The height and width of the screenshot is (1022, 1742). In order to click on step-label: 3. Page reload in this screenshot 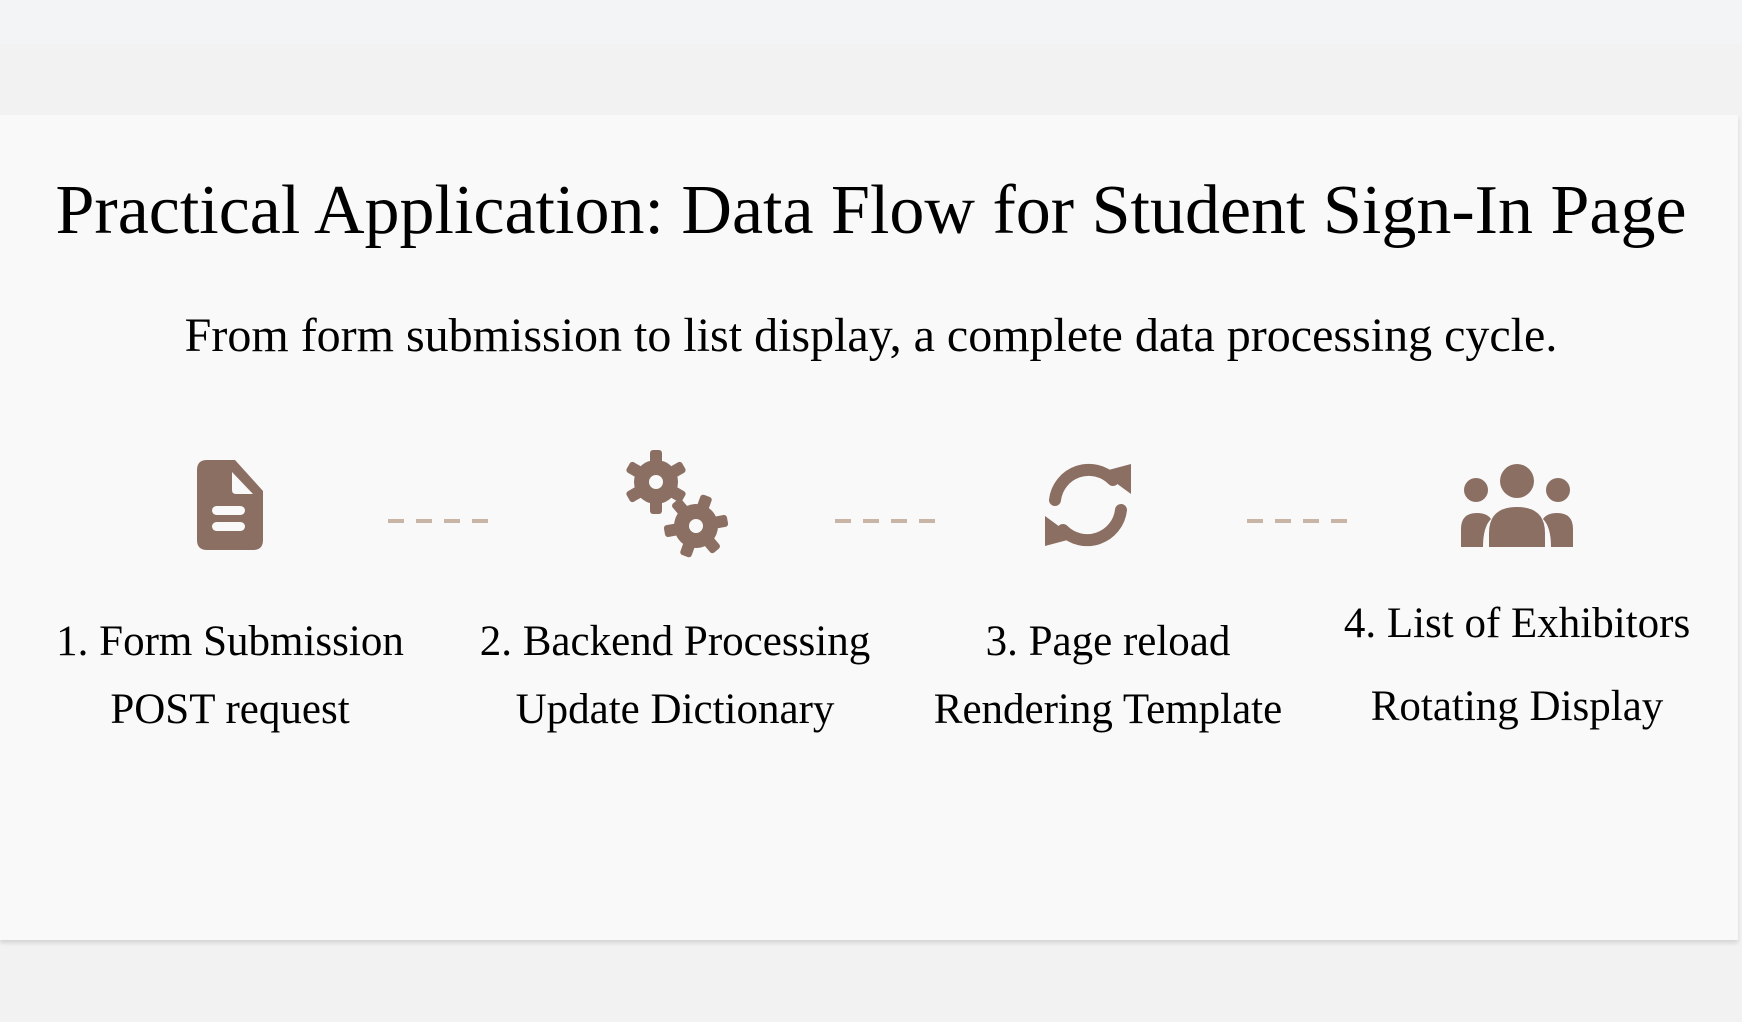, I will do `click(1108, 641)`.